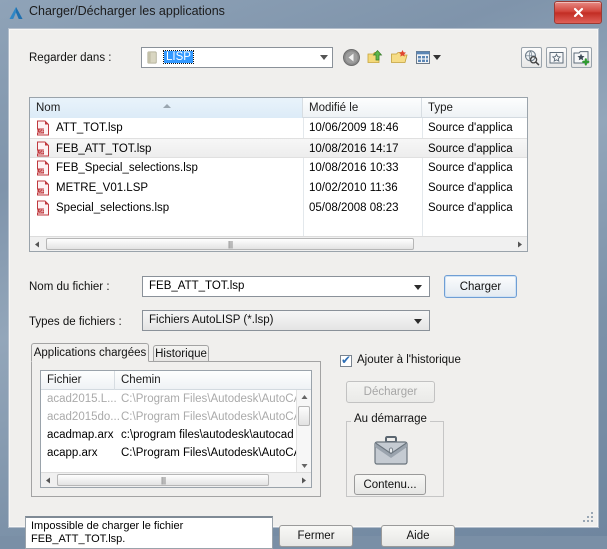 The image size is (607, 549). What do you see at coordinates (211, 320) in the screenshot?
I see `file-types-value: Fichiers AutoLISP (*.lsp)` at bounding box center [211, 320].